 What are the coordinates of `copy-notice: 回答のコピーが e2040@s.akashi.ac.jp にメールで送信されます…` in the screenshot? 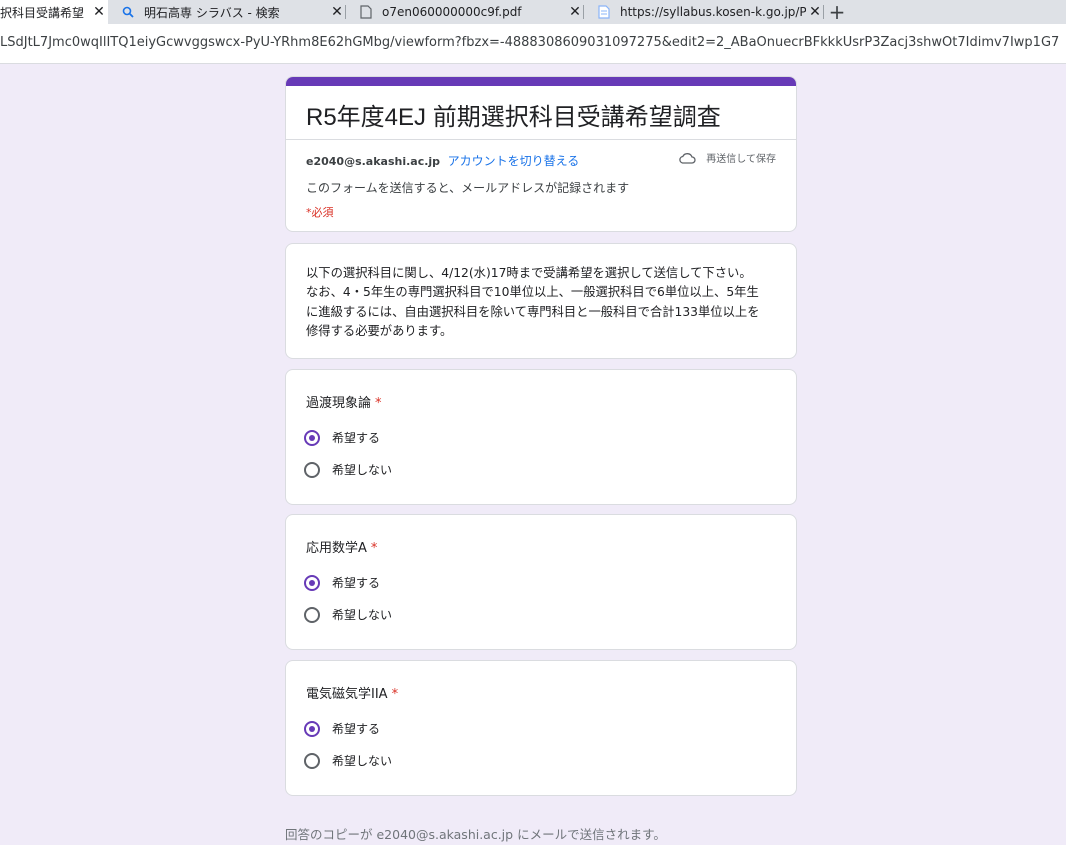 It's located at (475, 834).